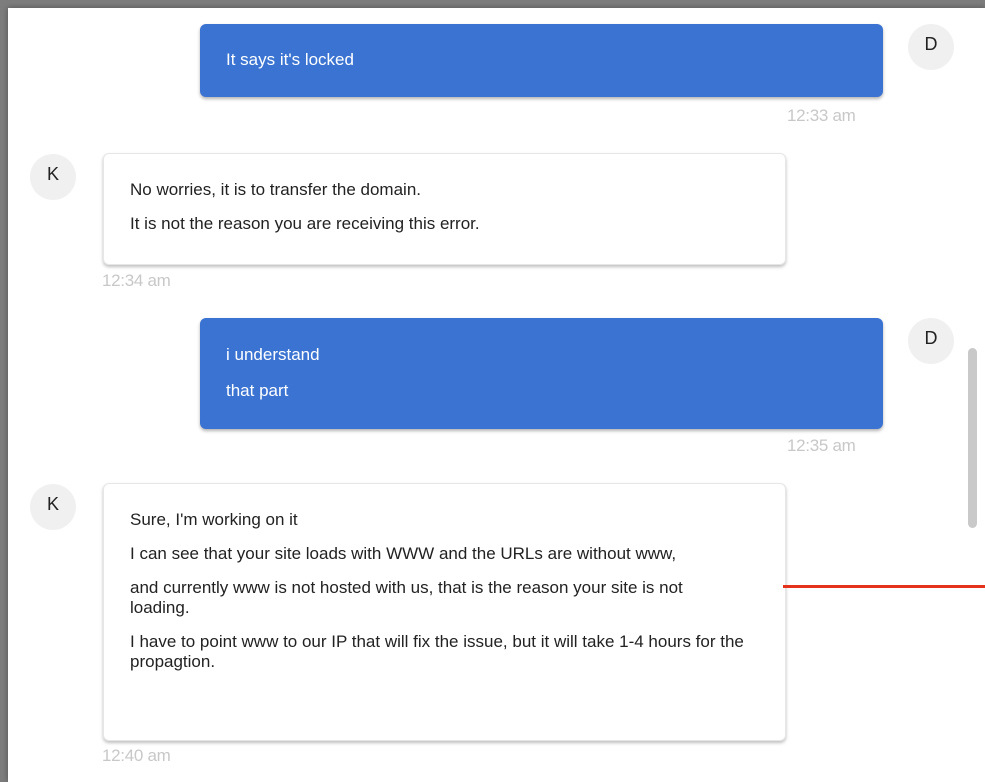  What do you see at coordinates (541, 60) in the screenshot?
I see `message-bubble: It says it's locked` at bounding box center [541, 60].